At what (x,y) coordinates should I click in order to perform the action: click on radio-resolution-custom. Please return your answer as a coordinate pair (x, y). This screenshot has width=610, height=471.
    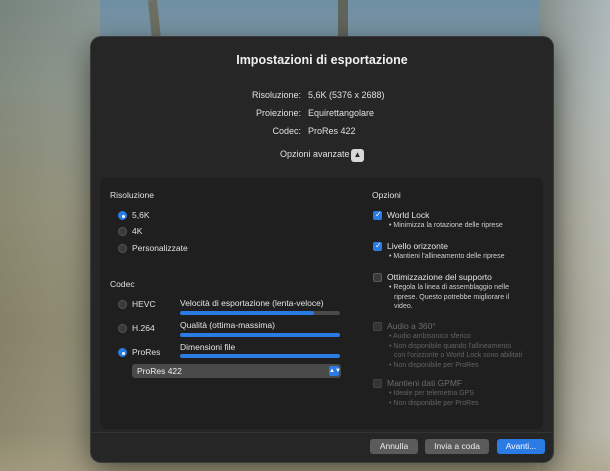
    Looking at the image, I should click on (122, 248).